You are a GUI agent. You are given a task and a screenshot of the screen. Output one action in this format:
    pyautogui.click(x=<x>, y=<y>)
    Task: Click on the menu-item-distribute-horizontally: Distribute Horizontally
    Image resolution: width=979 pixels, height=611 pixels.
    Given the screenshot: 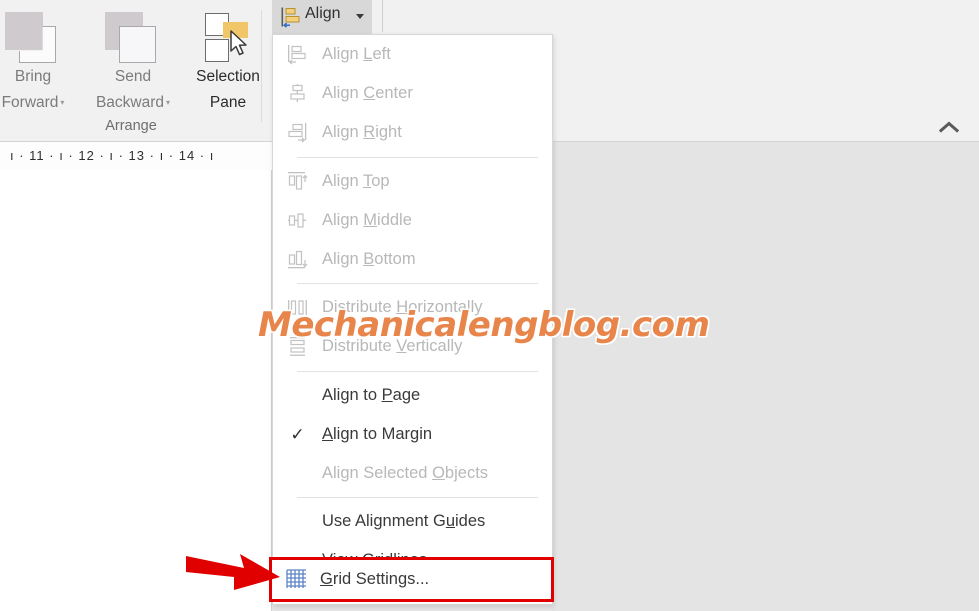 What is the action you would take?
    pyautogui.click(x=412, y=307)
    